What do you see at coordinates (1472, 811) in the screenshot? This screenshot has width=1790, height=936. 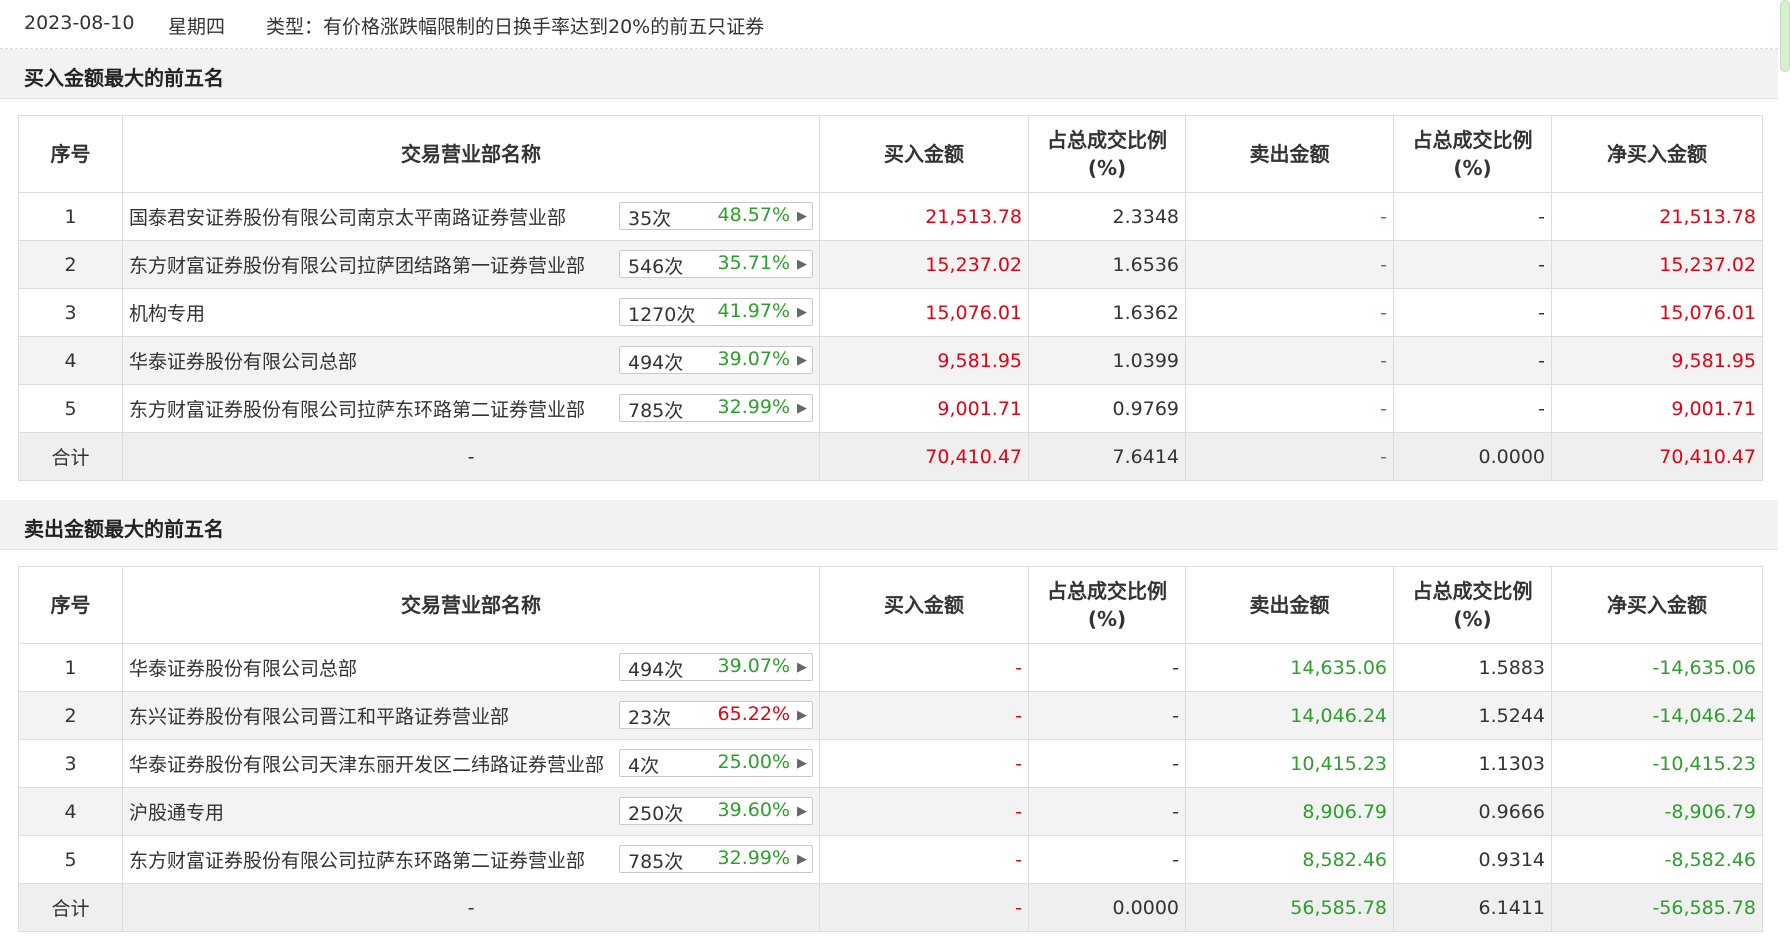 I see `sell-ratio: 0.9666` at bounding box center [1472, 811].